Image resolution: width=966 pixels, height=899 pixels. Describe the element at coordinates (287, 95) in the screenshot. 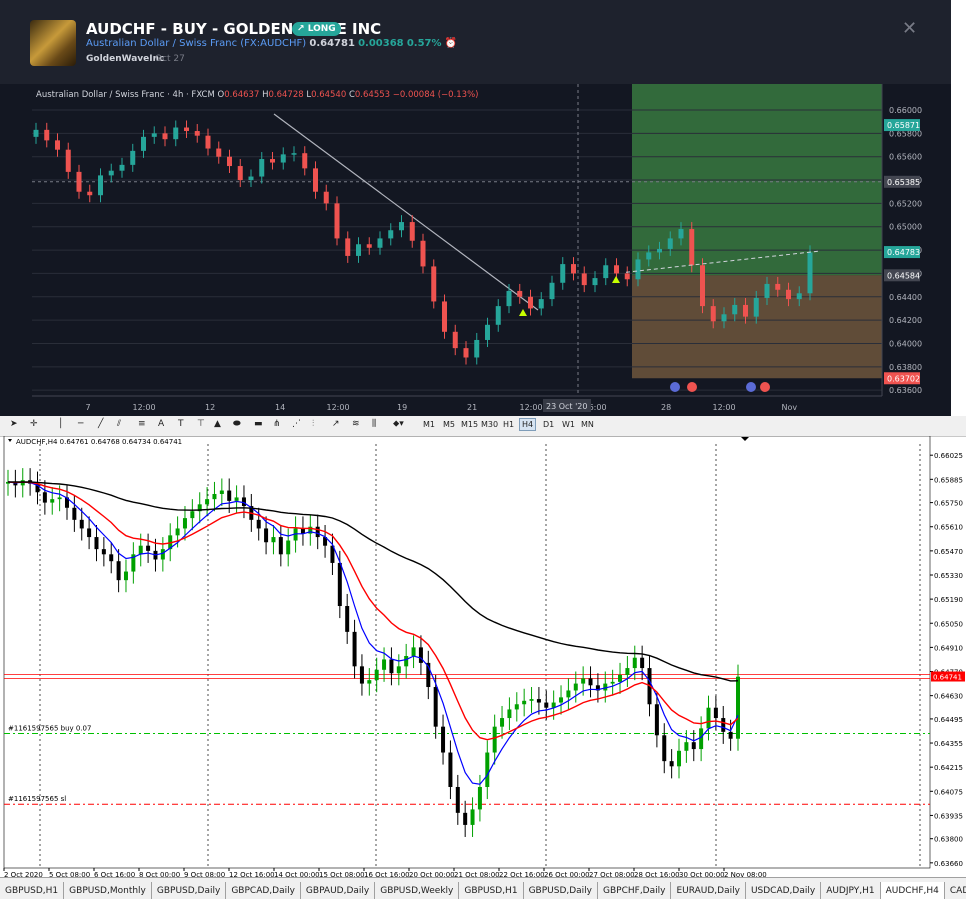

I see `tv-legend-part: 0.64728` at that location.